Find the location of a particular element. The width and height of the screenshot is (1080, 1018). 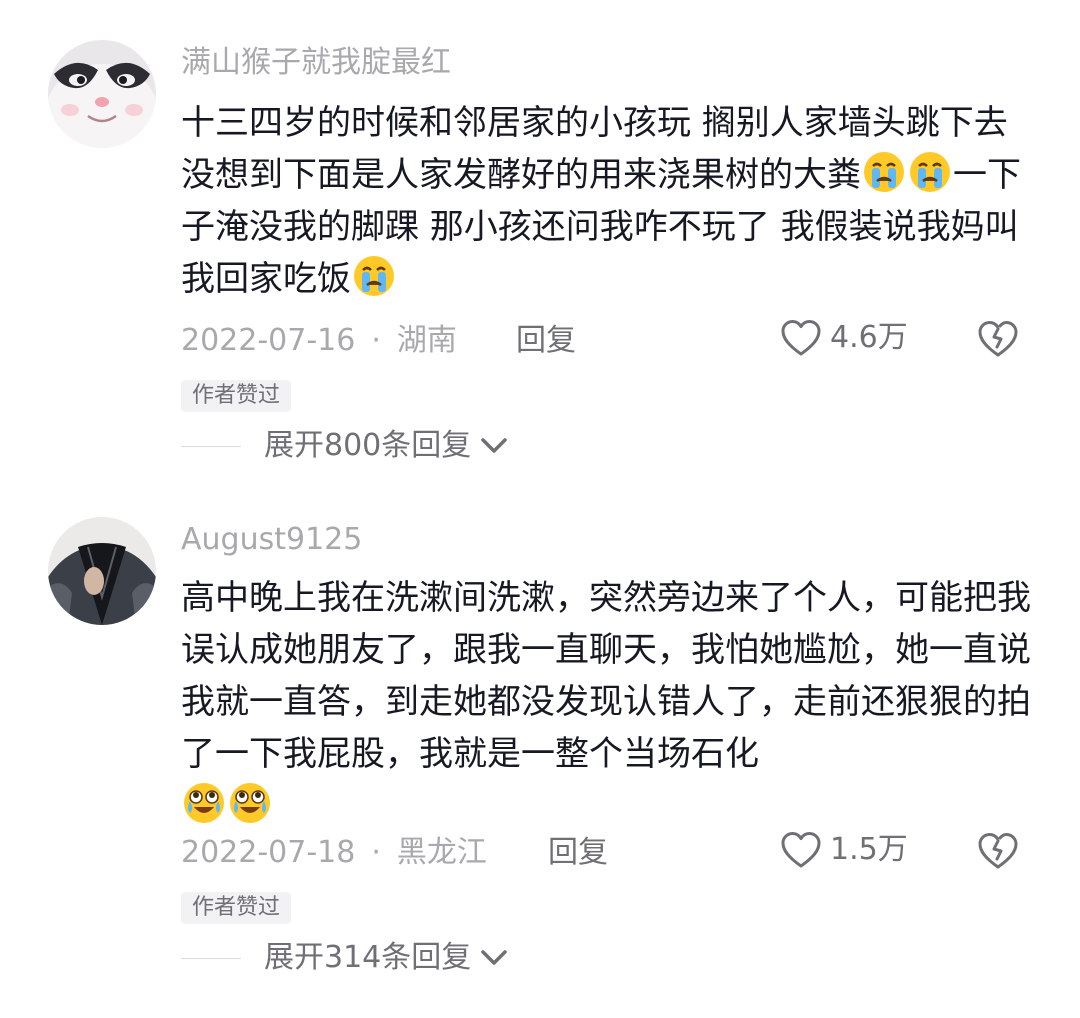

like-button: 4.6万 is located at coordinates (844, 338).